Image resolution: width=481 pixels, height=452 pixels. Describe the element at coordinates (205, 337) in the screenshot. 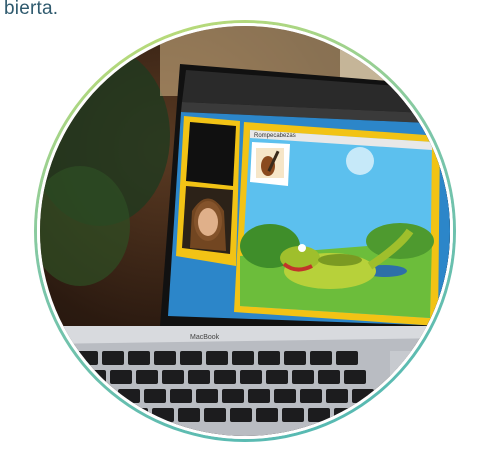

I see `laptop-logo: MacBook` at that location.